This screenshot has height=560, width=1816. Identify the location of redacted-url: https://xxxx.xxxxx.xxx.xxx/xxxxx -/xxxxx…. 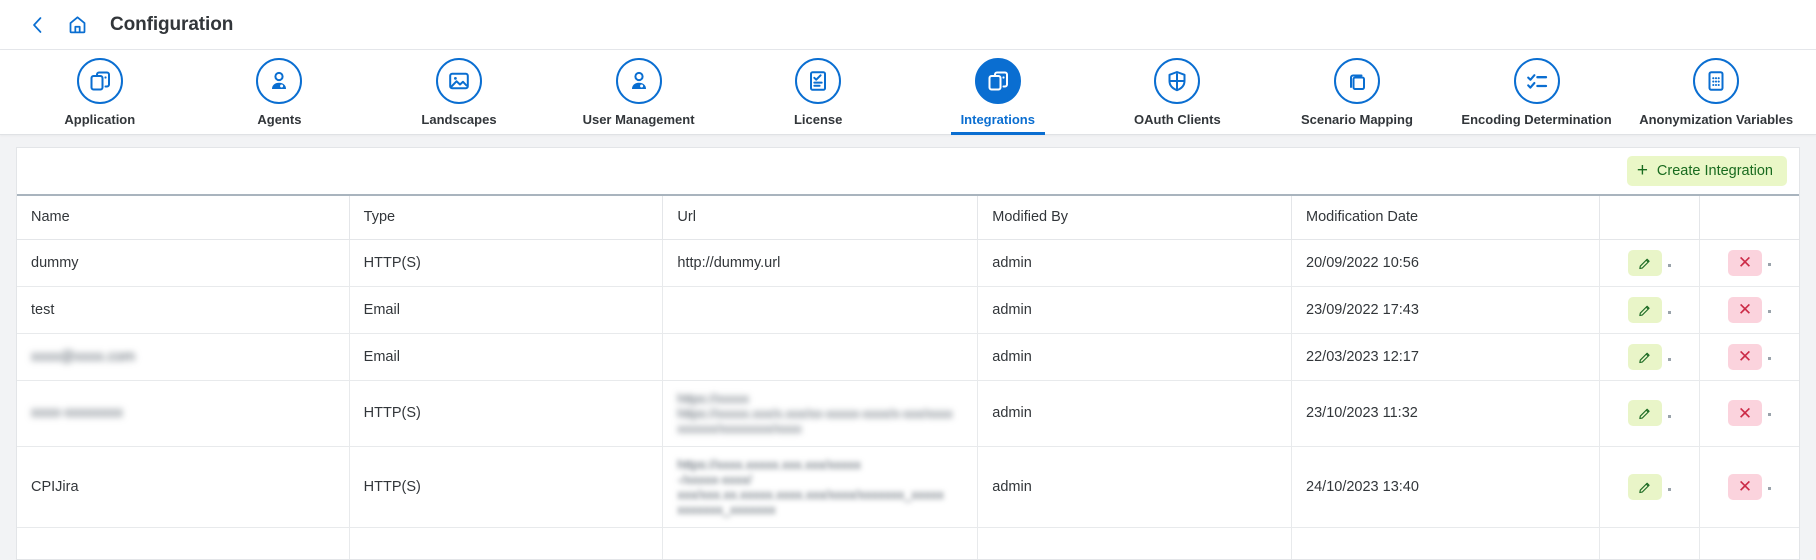
(810, 486).